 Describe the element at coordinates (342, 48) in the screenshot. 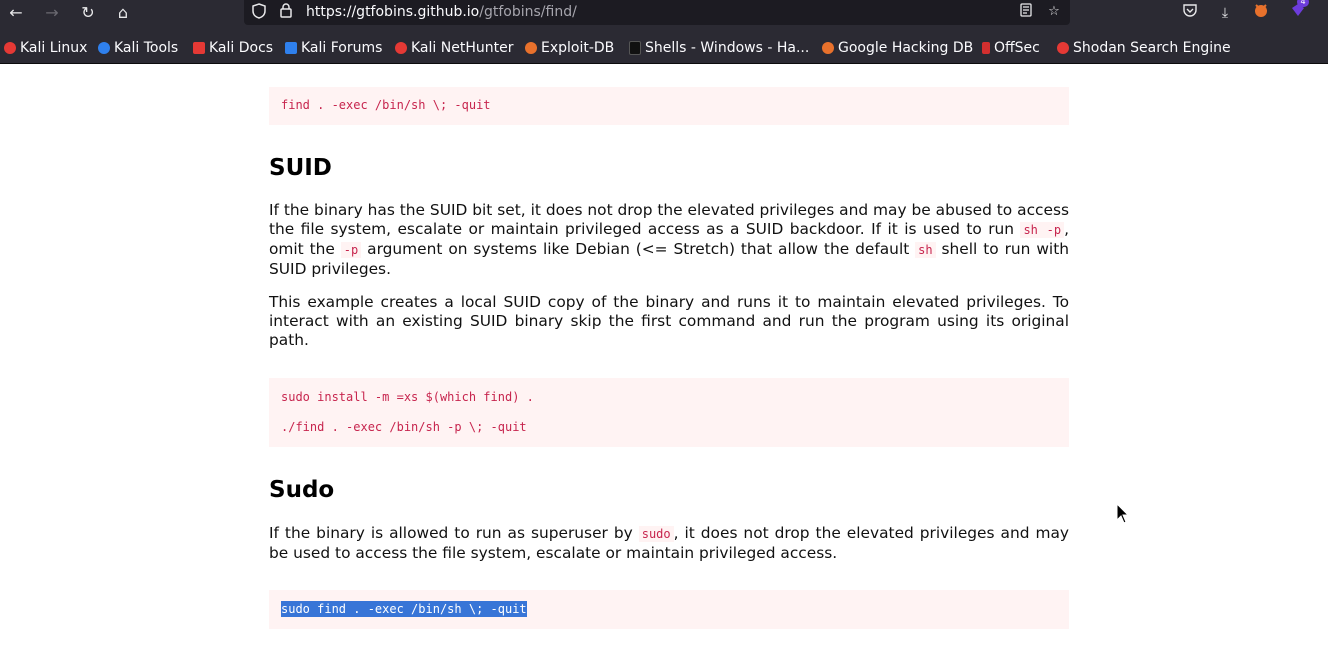

I see `bookmark-label: Kali Forums` at that location.